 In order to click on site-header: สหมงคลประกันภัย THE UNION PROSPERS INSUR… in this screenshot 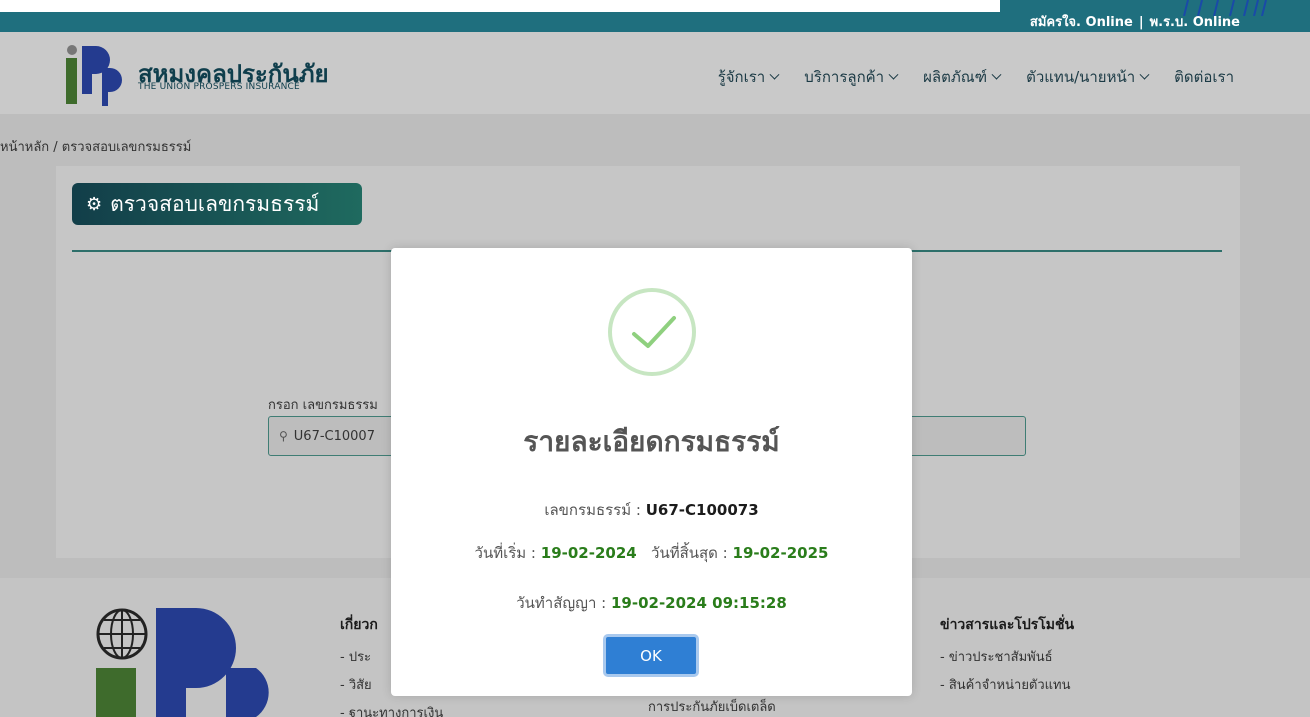, I will do `click(655, 73)`.